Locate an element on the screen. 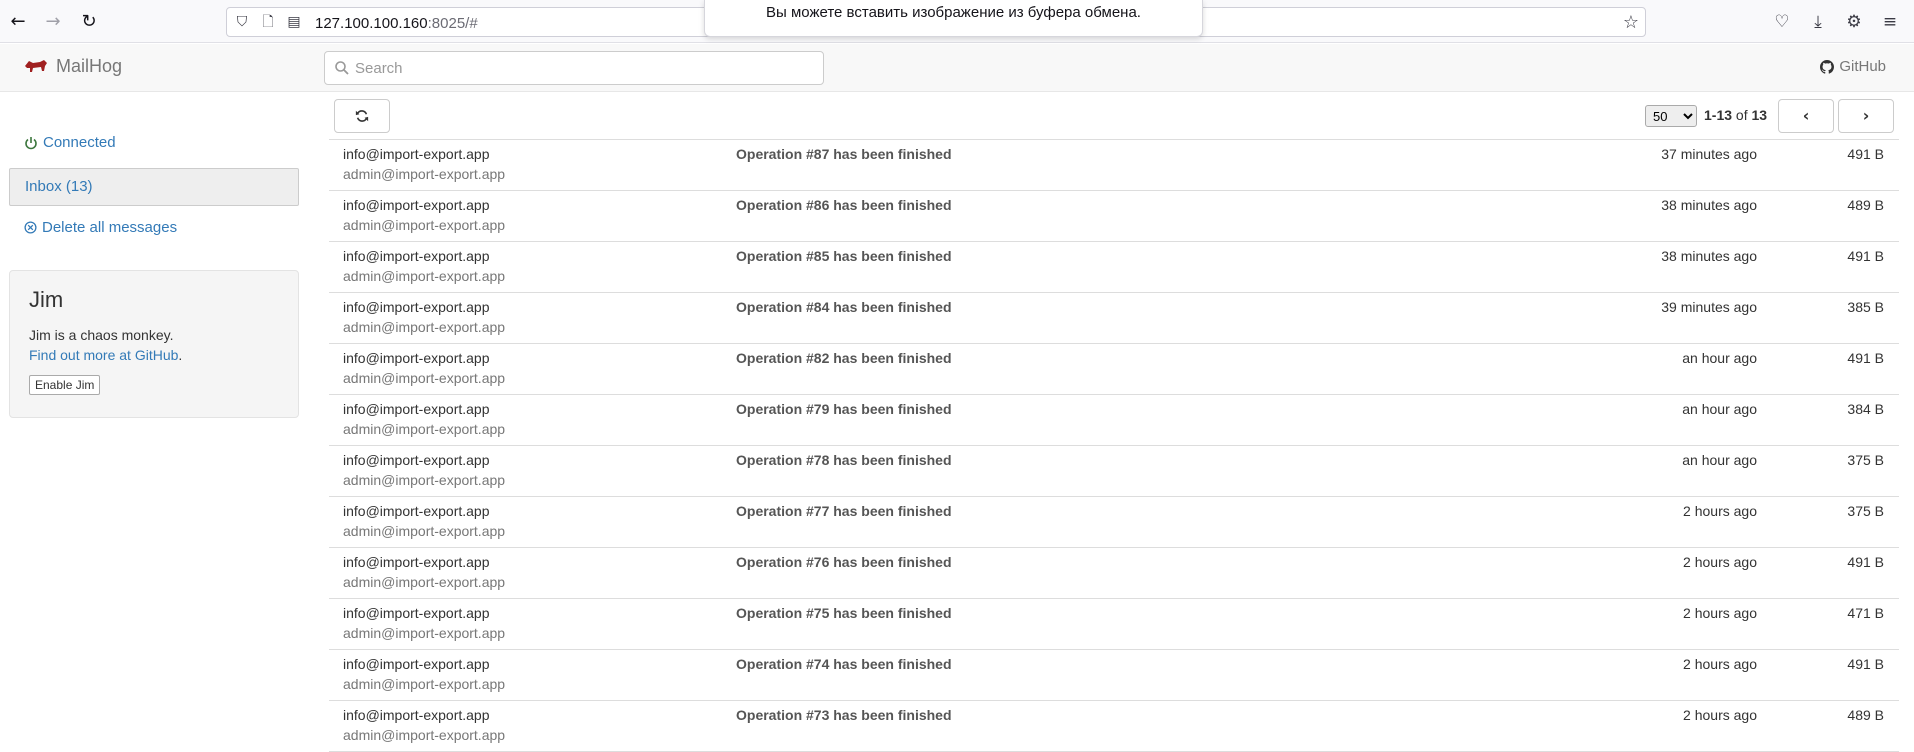 This screenshot has width=1914, height=752. message-size: 384 B is located at coordinates (1865, 409).